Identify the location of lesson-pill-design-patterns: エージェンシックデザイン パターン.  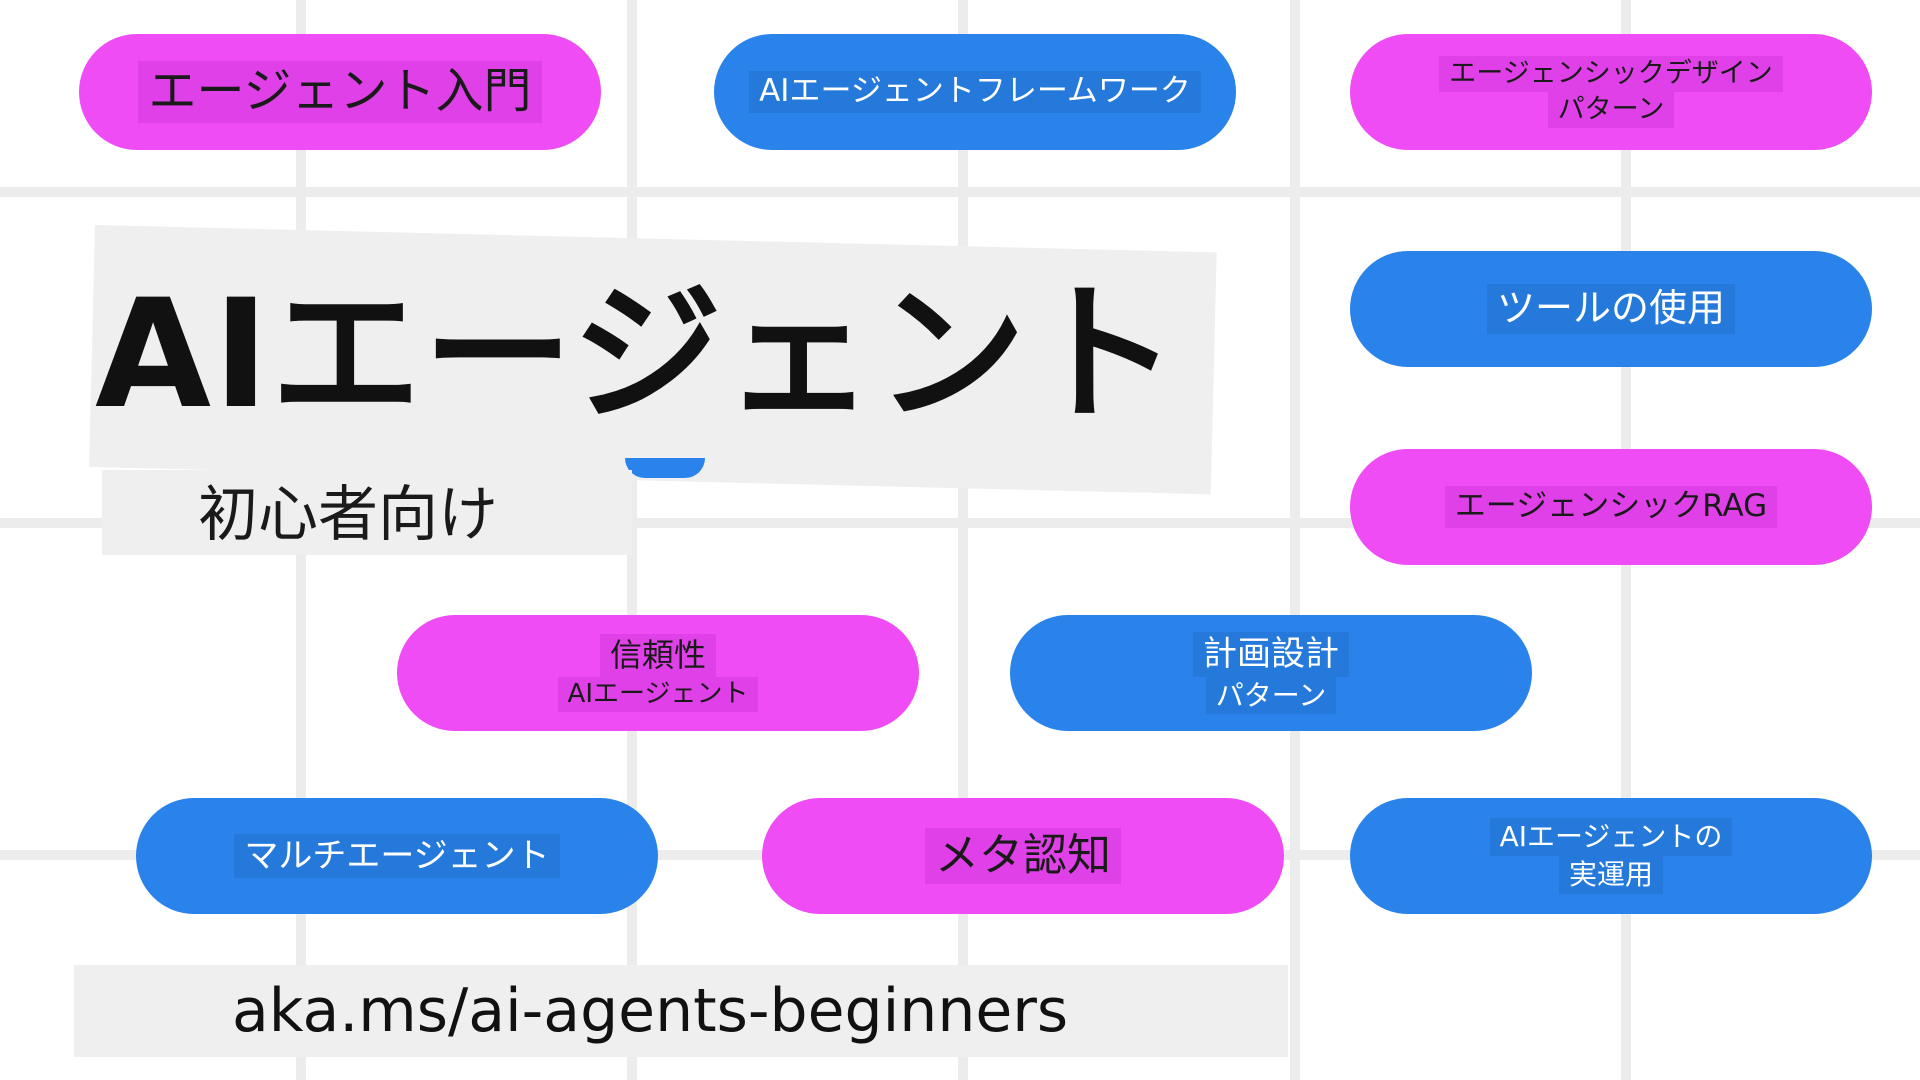
(1611, 92).